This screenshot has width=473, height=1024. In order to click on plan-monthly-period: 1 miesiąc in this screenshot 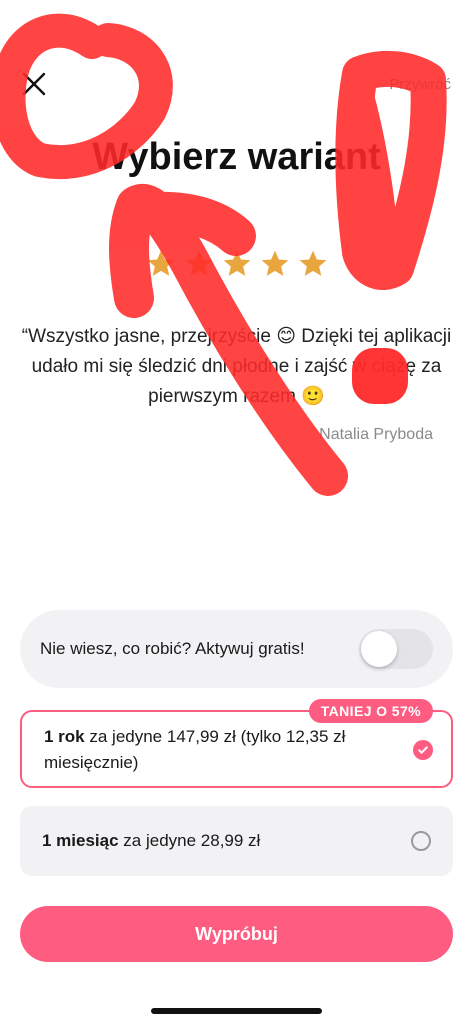, I will do `click(80, 840)`.